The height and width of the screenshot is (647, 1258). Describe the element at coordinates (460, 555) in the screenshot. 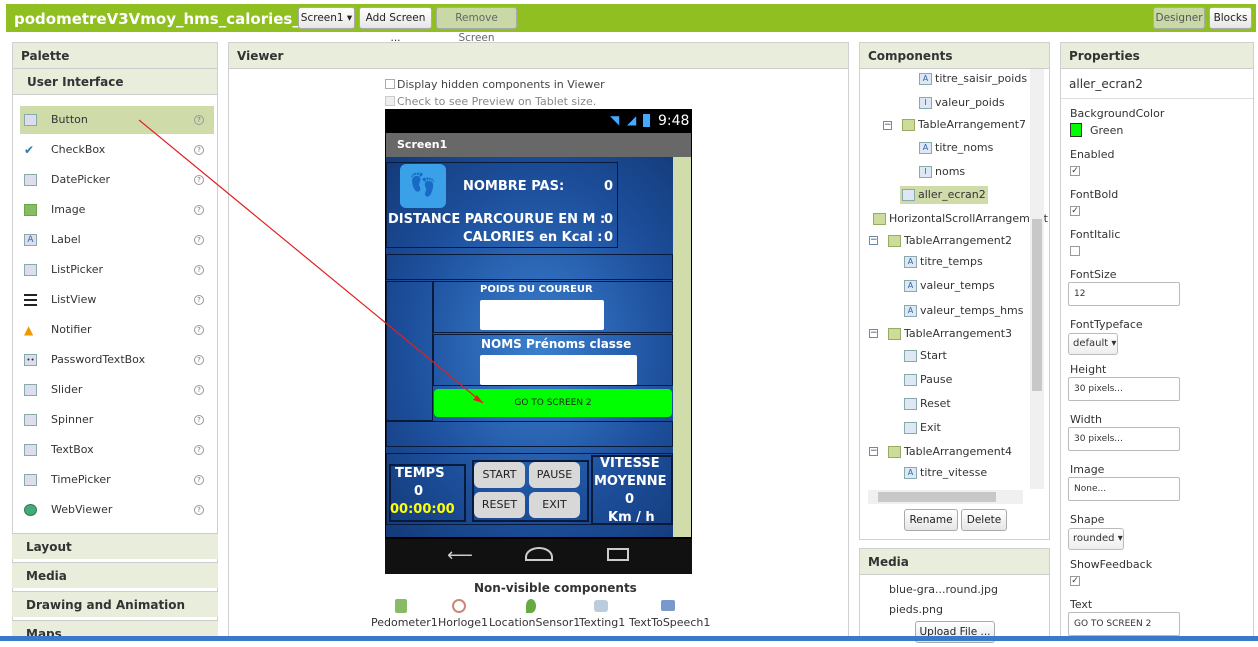

I see `back-icon: ⟵` at that location.